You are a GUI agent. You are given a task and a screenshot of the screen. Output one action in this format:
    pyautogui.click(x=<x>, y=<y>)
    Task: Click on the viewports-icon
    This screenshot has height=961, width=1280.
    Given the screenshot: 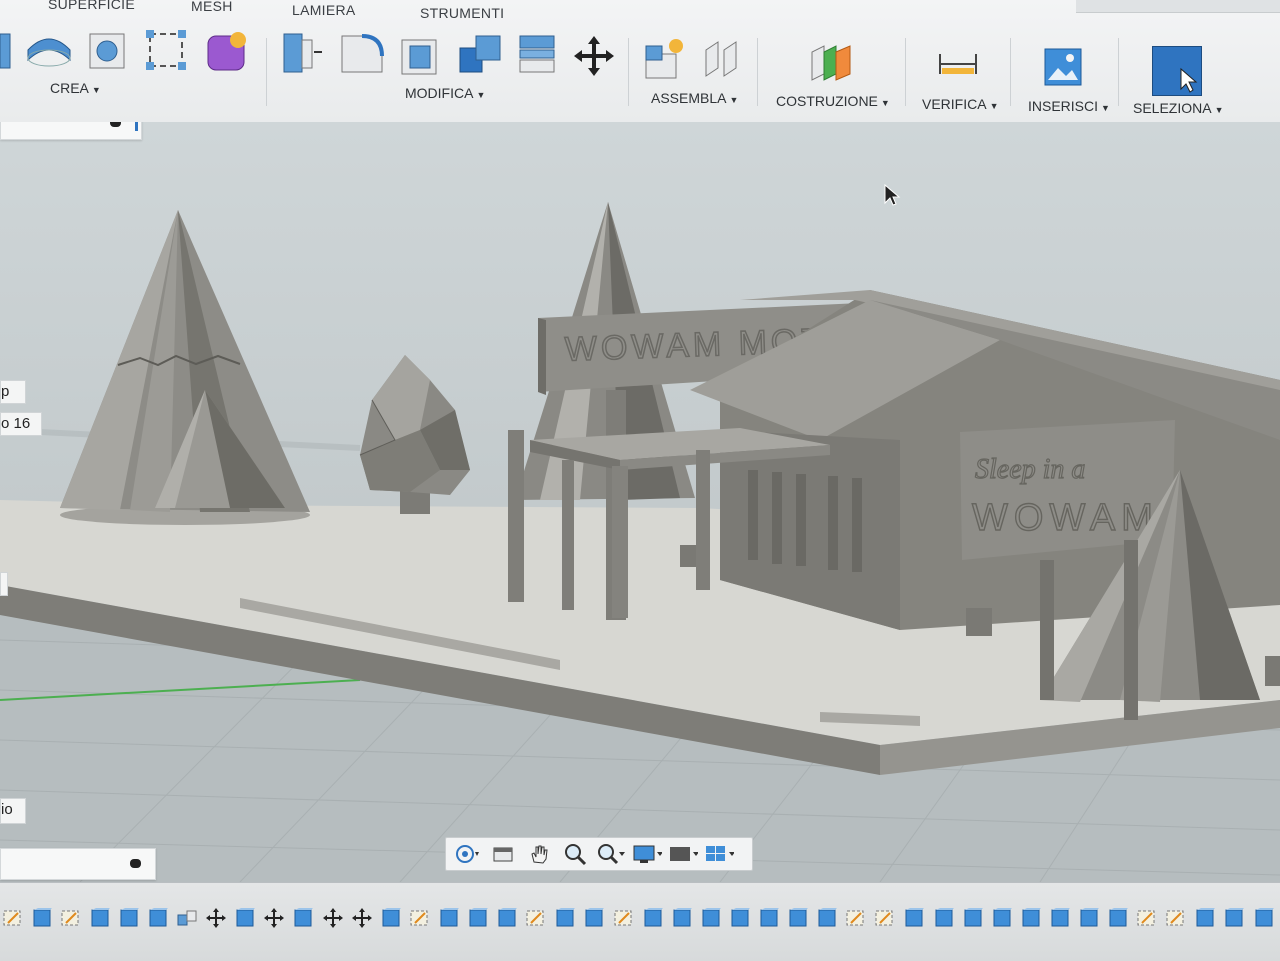 What is the action you would take?
    pyautogui.click(x=719, y=854)
    